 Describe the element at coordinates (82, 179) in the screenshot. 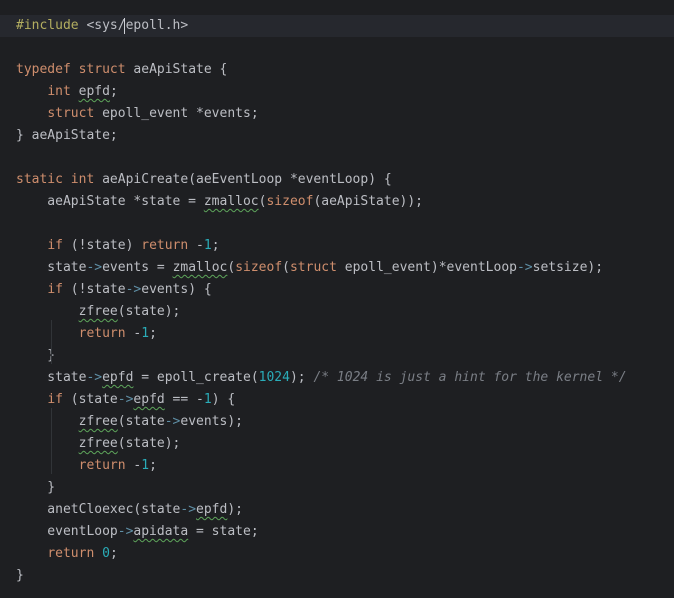

I see `code-token: int` at that location.